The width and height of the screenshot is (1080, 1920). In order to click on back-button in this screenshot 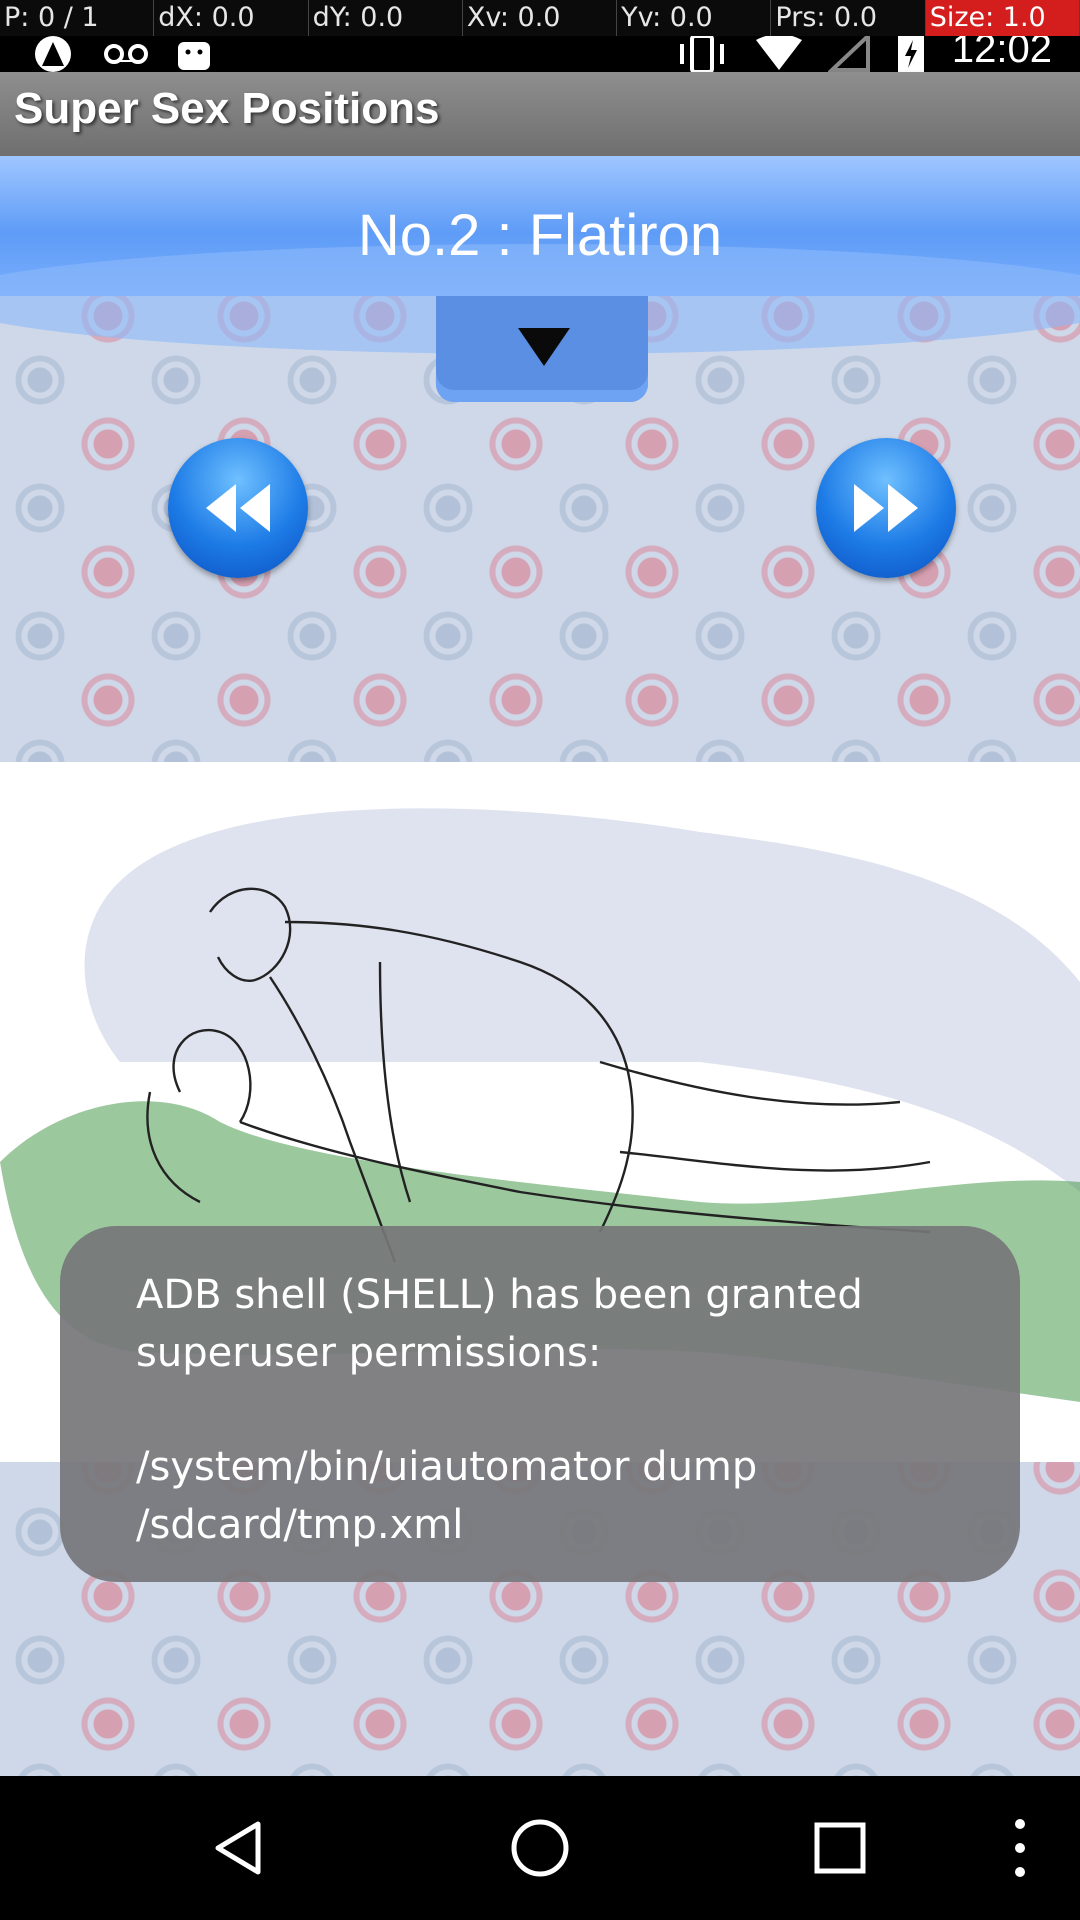, I will do `click(240, 1848)`.